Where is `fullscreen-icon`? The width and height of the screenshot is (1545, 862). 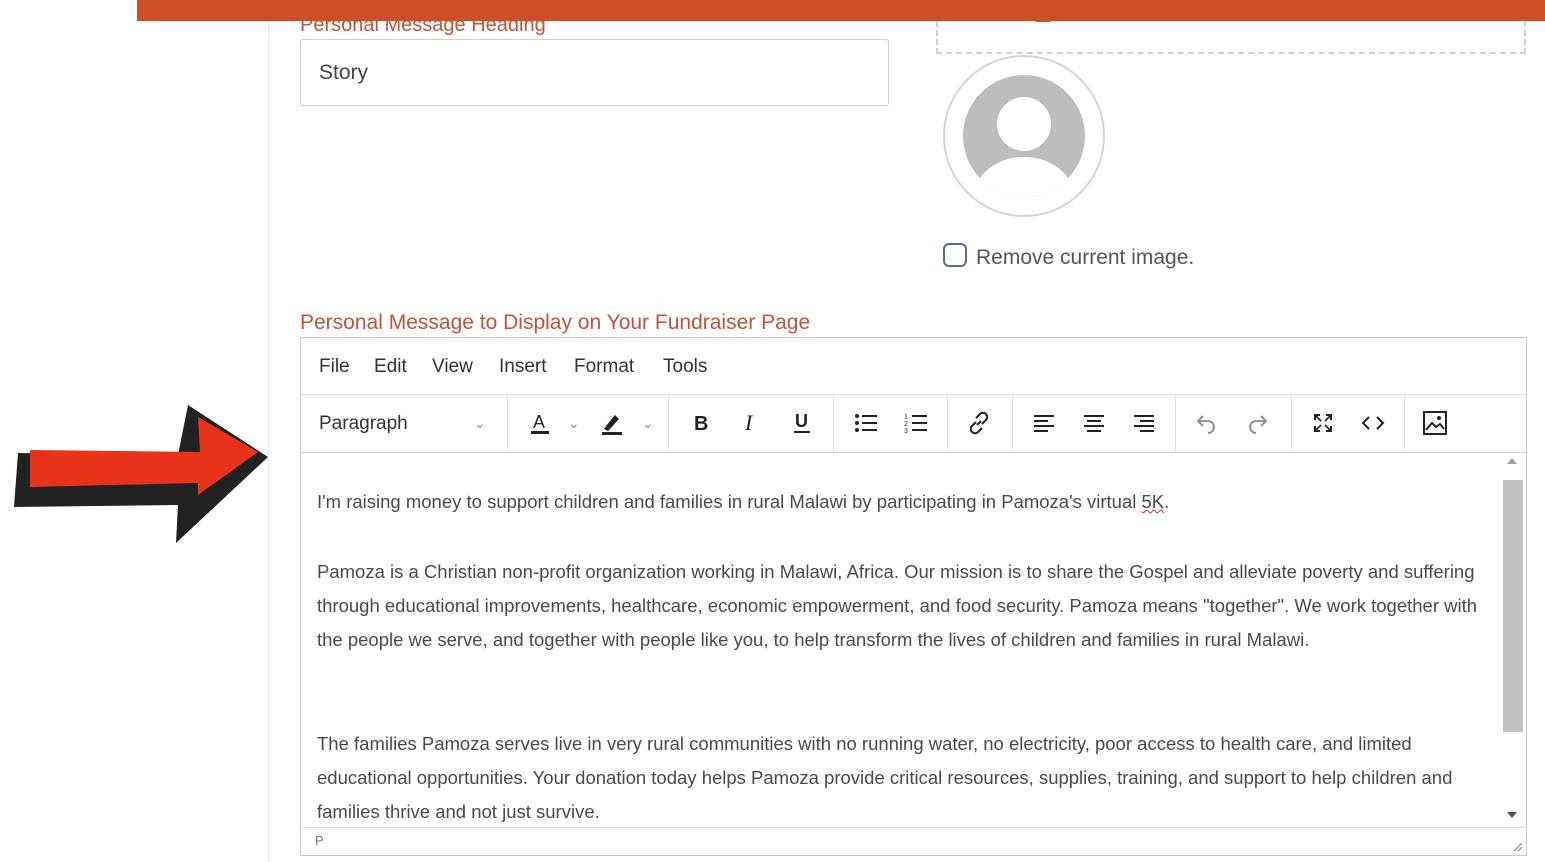 fullscreen-icon is located at coordinates (1323, 423).